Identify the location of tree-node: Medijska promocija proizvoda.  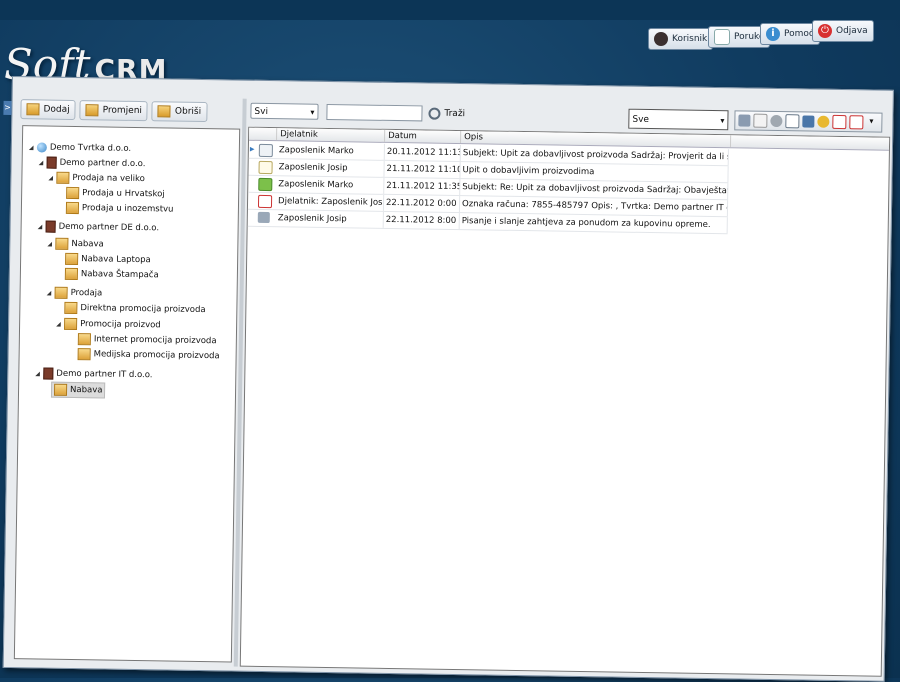
(148, 355).